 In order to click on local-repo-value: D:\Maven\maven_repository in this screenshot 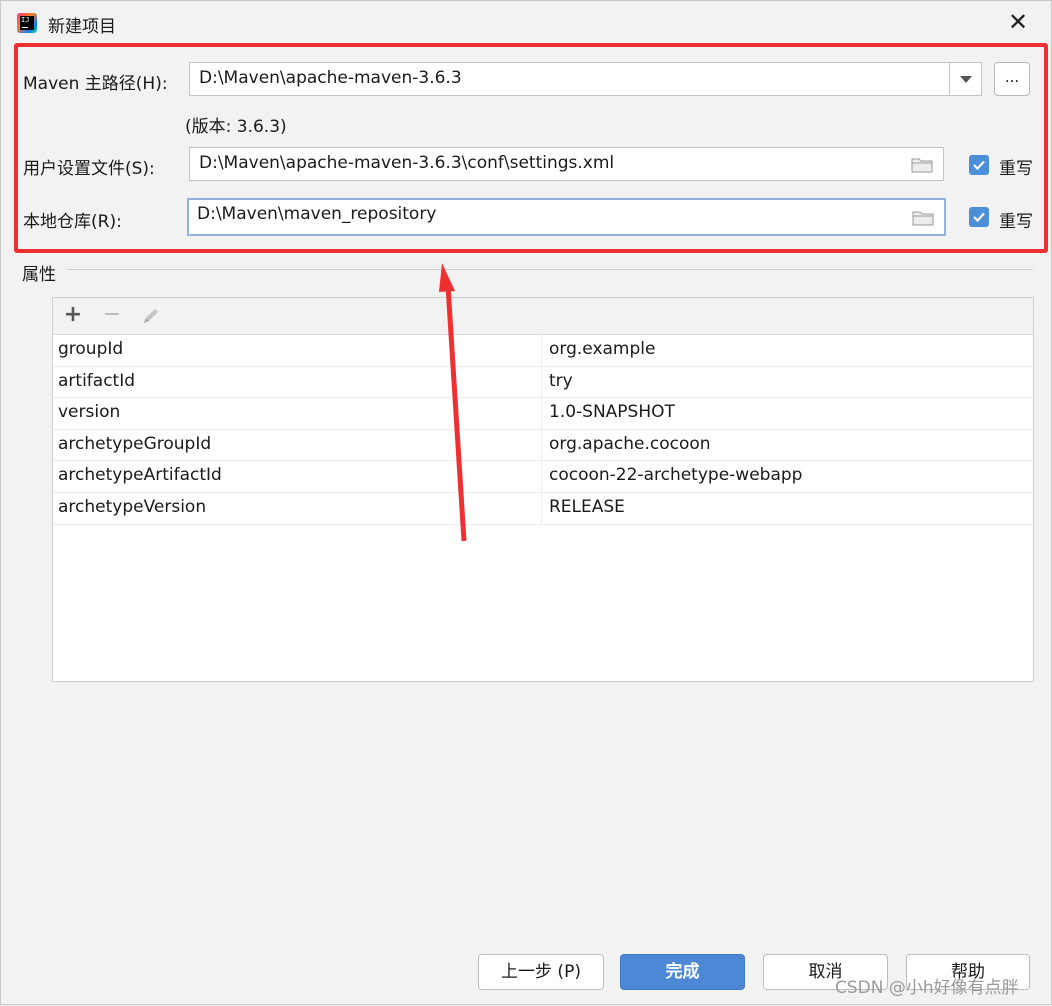, I will do `click(317, 214)`.